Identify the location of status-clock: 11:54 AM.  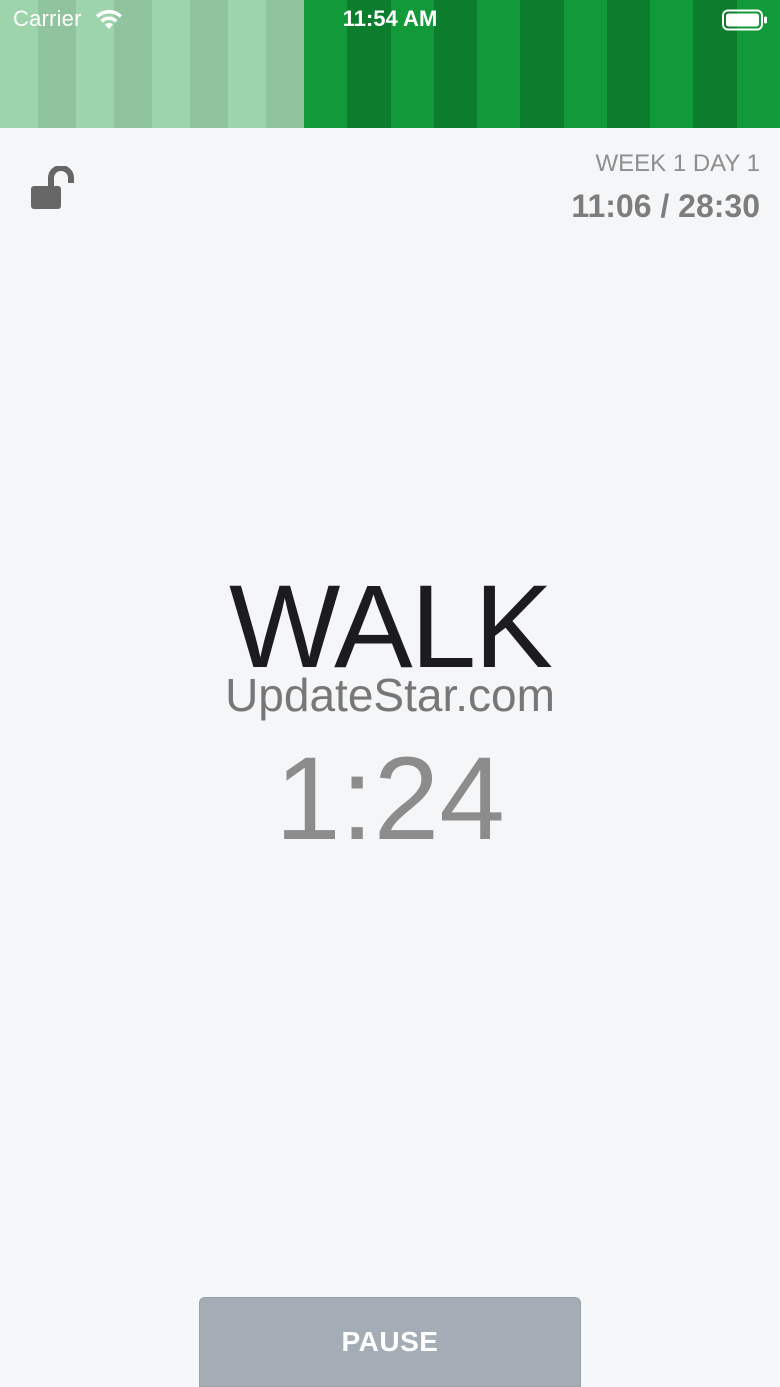
(390, 18).